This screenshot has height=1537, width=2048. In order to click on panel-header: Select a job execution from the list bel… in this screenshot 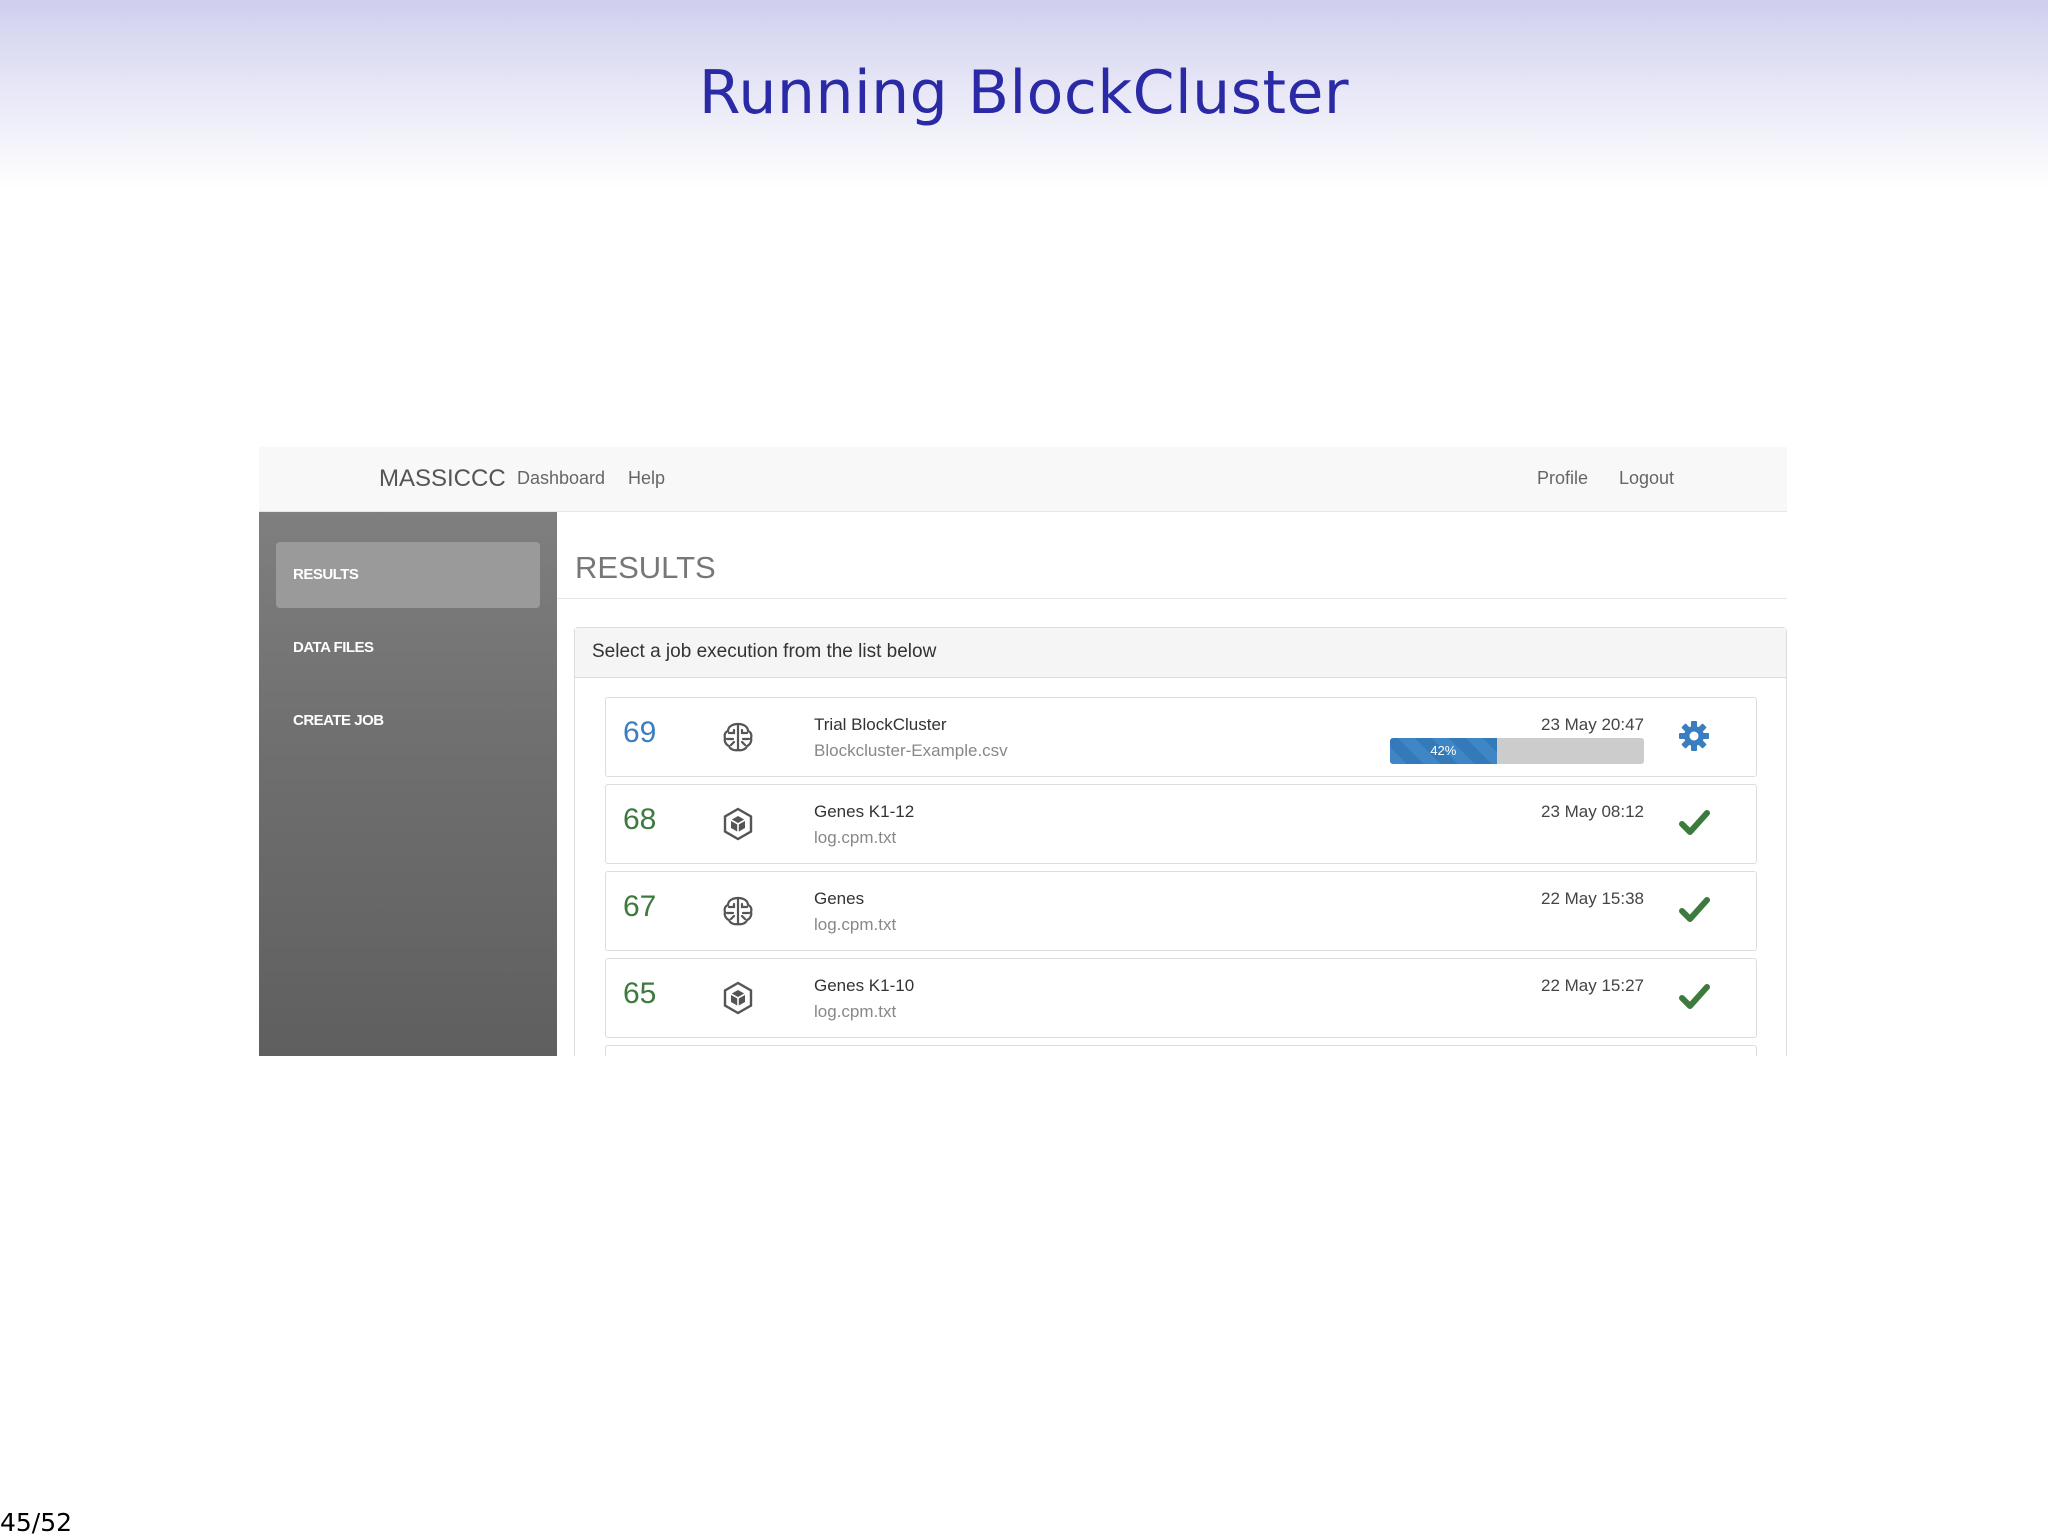, I will do `click(1180, 653)`.